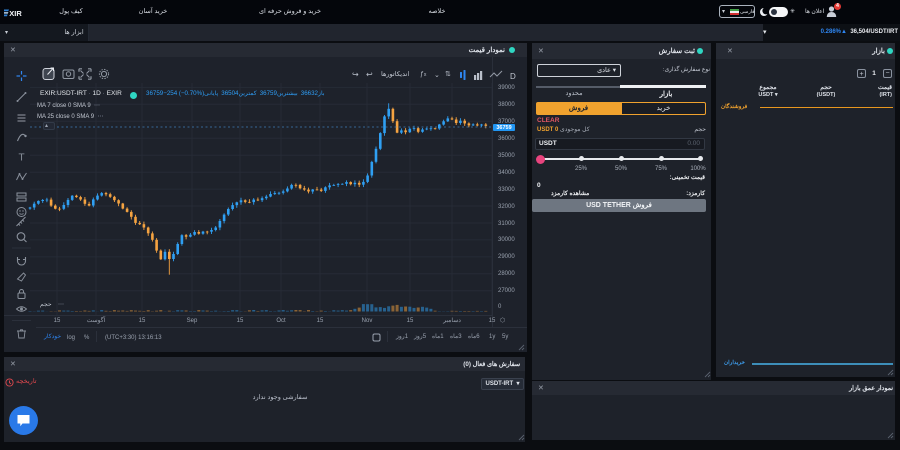 This screenshot has height=450, width=900. What do you see at coordinates (15, 13) in the screenshot?
I see `svg-text: XIR` at bounding box center [15, 13].